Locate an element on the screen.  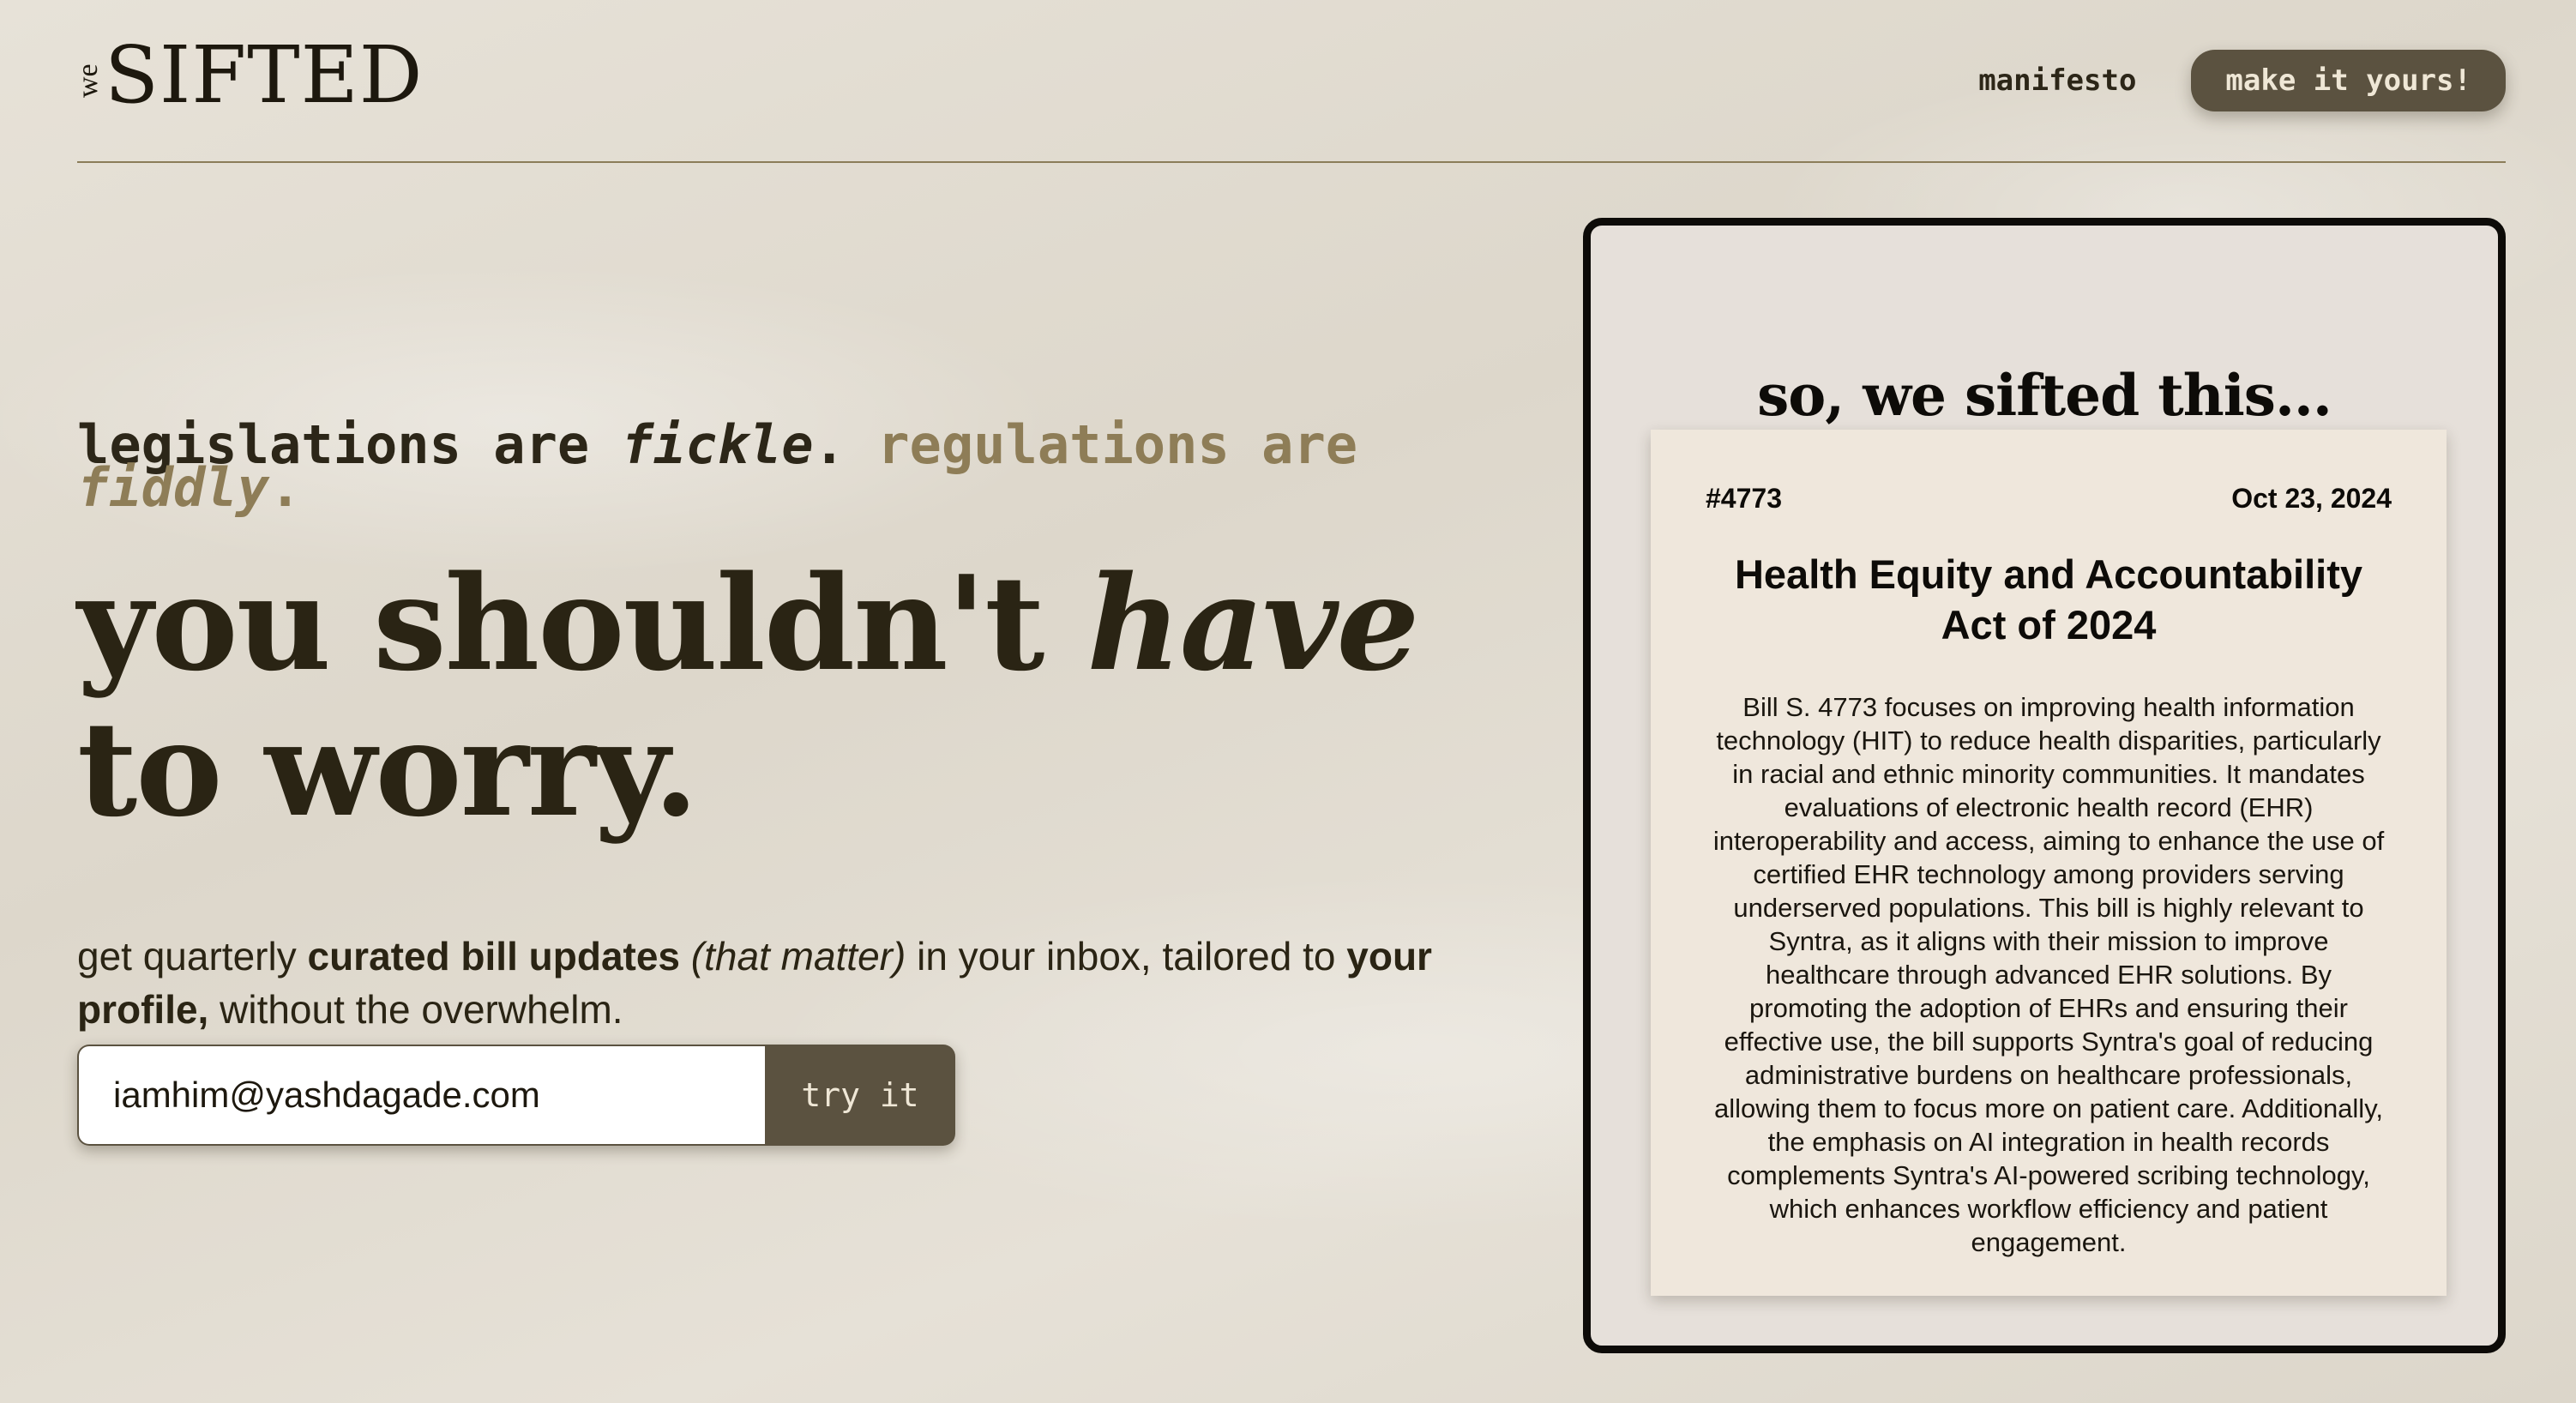
page-headline: you shouldn't have to worry. is located at coordinates (763, 697).